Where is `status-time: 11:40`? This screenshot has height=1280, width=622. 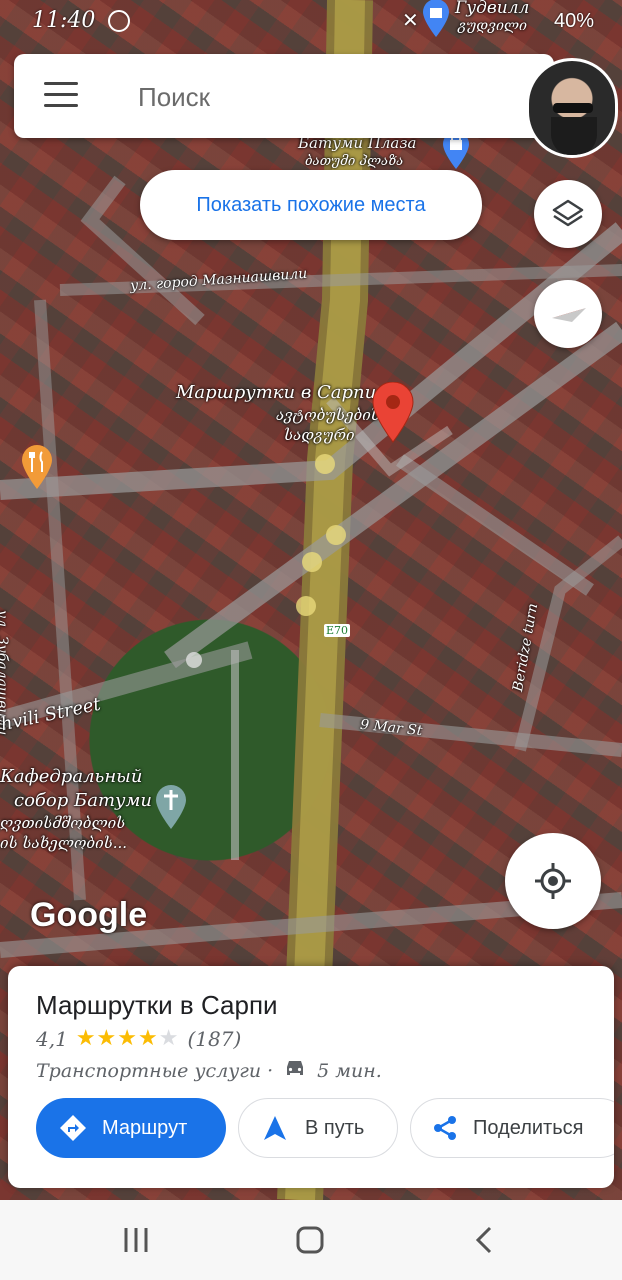 status-time: 11:40 is located at coordinates (64, 20).